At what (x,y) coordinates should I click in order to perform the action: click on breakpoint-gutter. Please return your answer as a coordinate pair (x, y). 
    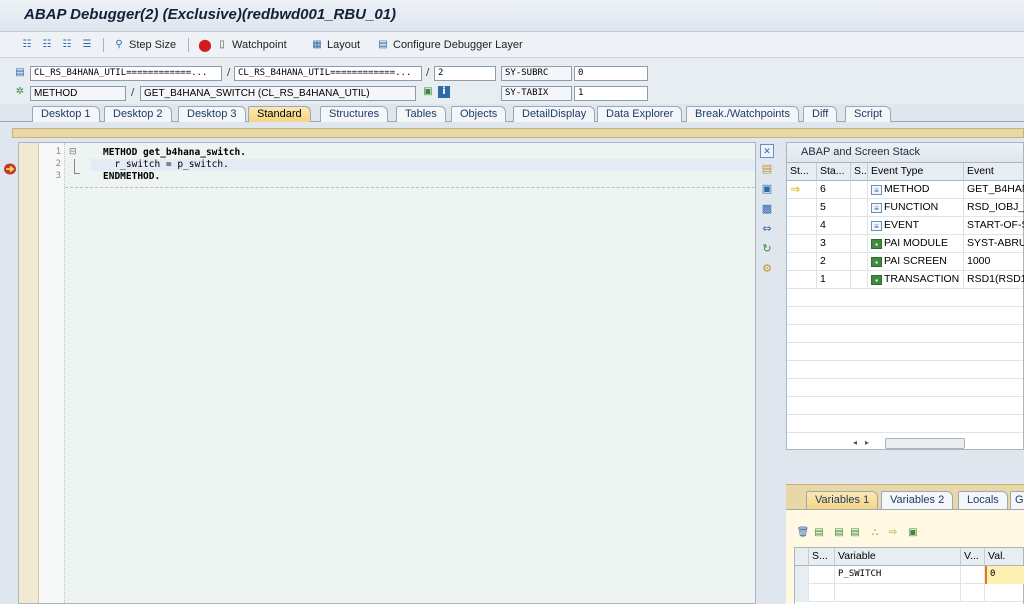
    Looking at the image, I should click on (29, 373).